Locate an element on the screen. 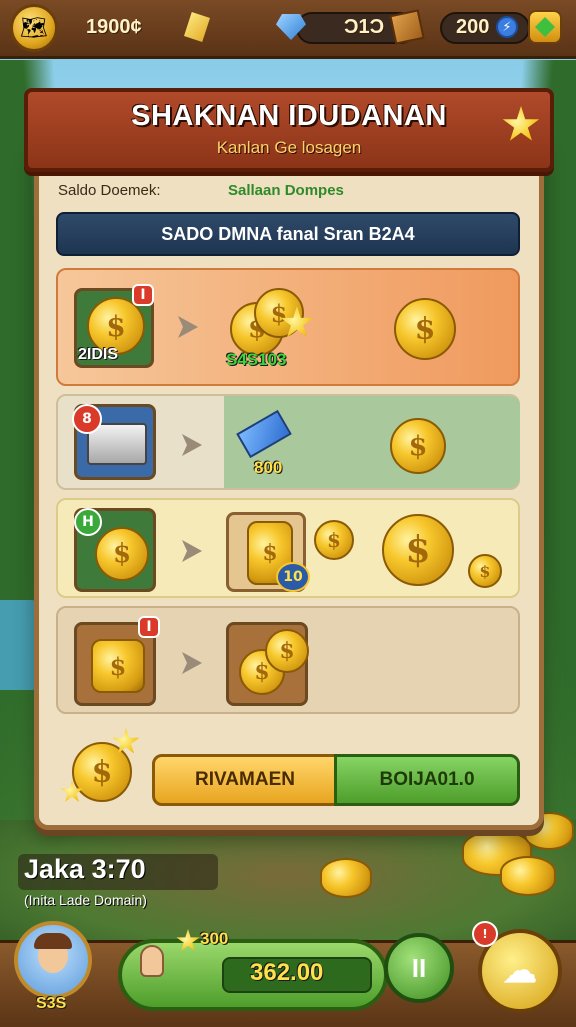 The image size is (576, 1027). row-2-badge: 8 is located at coordinates (87, 419).